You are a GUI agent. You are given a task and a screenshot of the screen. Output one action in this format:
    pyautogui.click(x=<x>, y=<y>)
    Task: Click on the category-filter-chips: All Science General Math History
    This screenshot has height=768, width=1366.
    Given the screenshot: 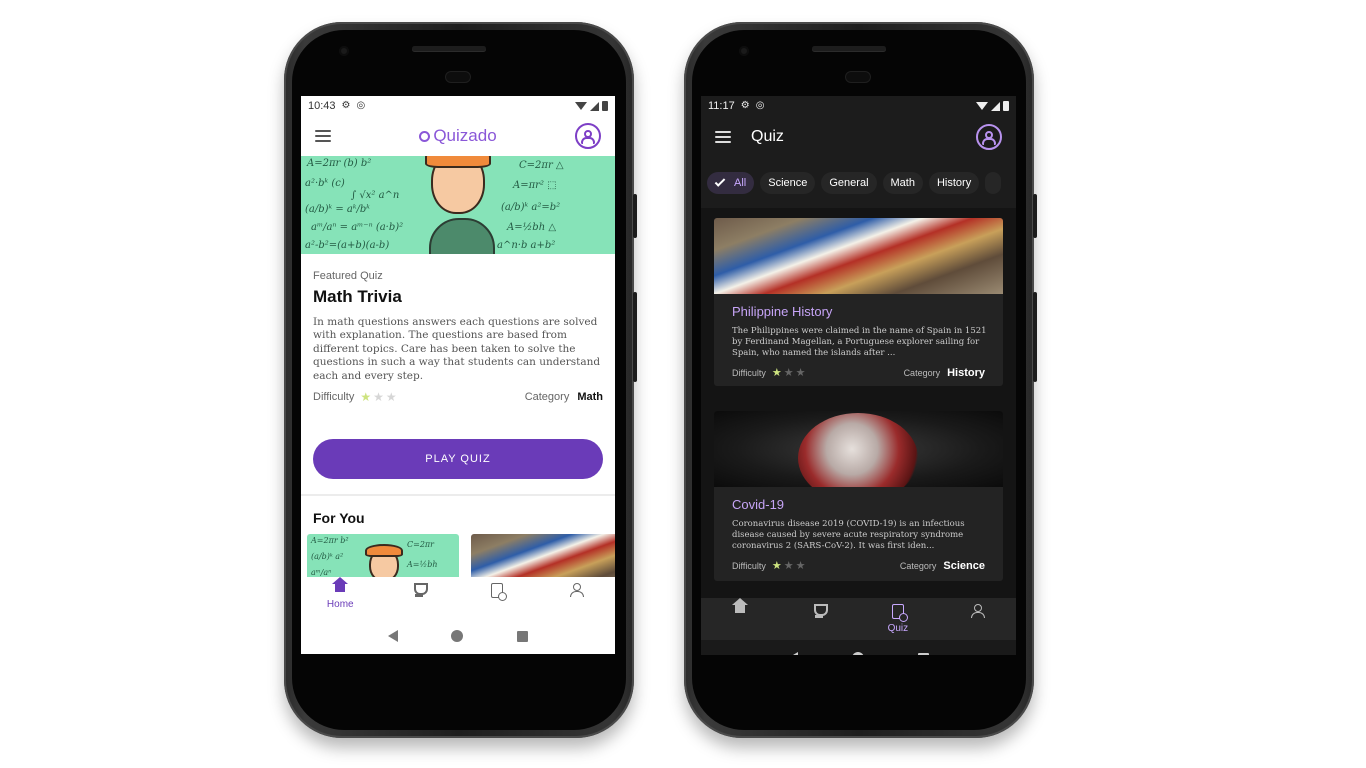 What is the action you would take?
    pyautogui.click(x=858, y=183)
    